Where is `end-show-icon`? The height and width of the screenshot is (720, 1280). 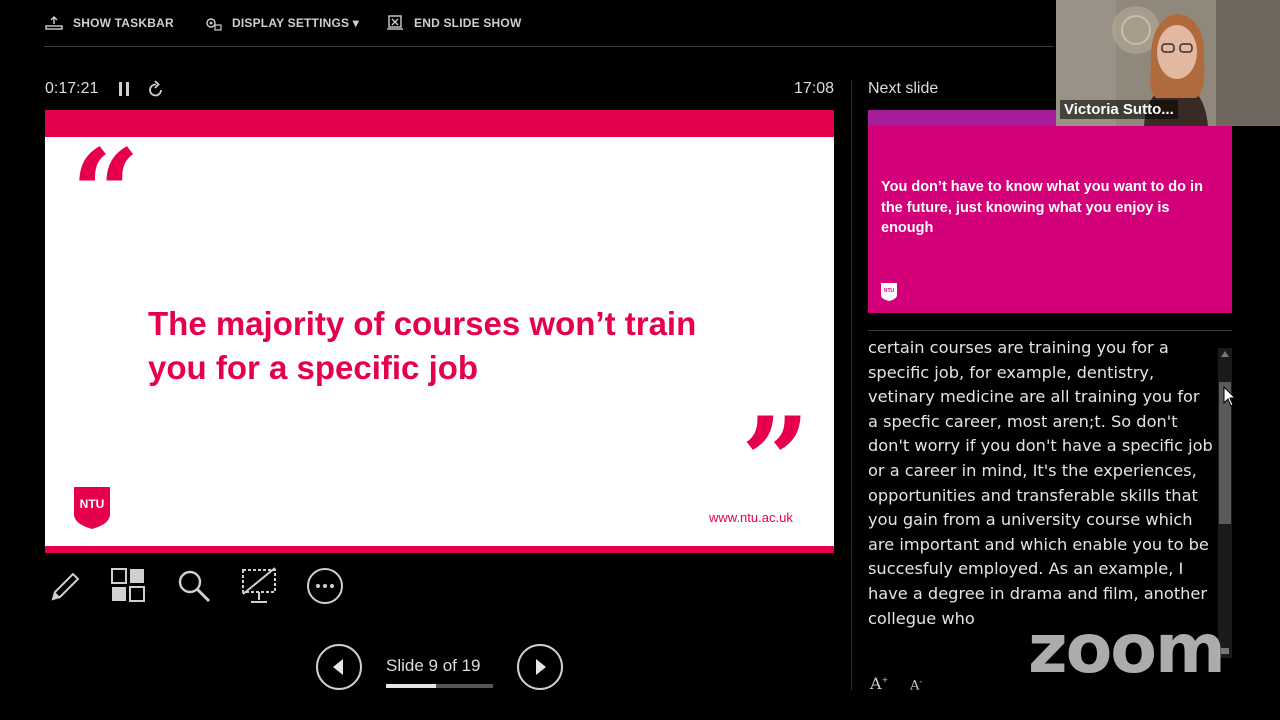 end-show-icon is located at coordinates (395, 22).